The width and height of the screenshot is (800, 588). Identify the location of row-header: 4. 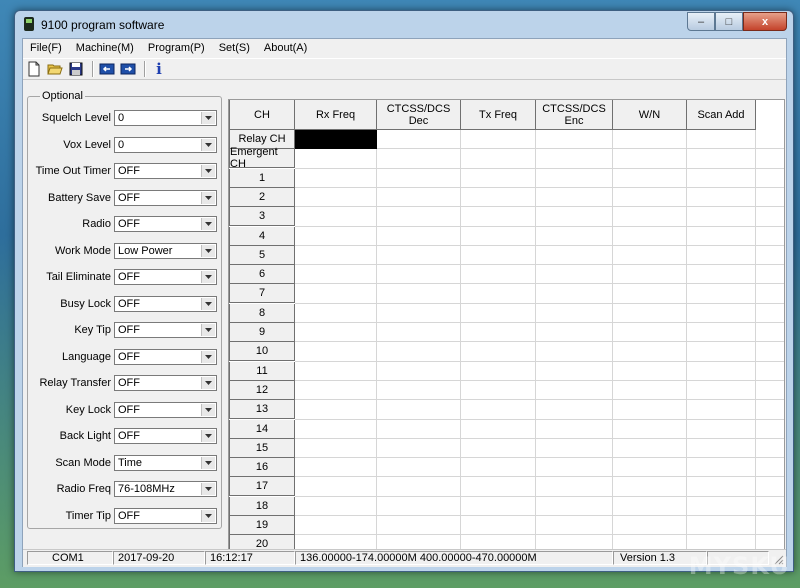
(262, 236).